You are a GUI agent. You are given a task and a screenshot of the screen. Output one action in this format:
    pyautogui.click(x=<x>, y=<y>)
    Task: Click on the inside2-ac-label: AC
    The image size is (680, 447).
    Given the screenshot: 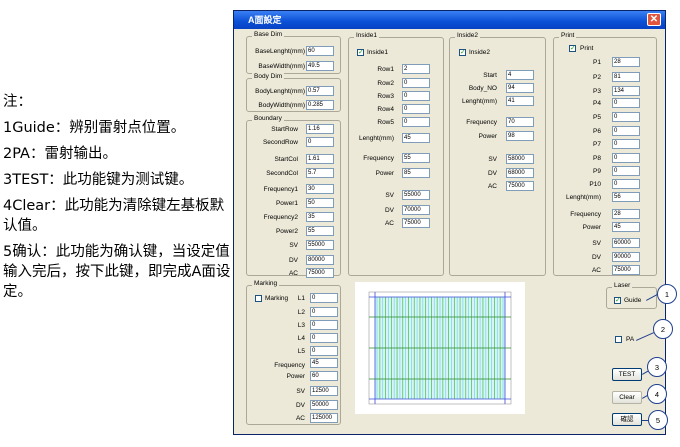 What is the action you would take?
    pyautogui.click(x=492, y=186)
    